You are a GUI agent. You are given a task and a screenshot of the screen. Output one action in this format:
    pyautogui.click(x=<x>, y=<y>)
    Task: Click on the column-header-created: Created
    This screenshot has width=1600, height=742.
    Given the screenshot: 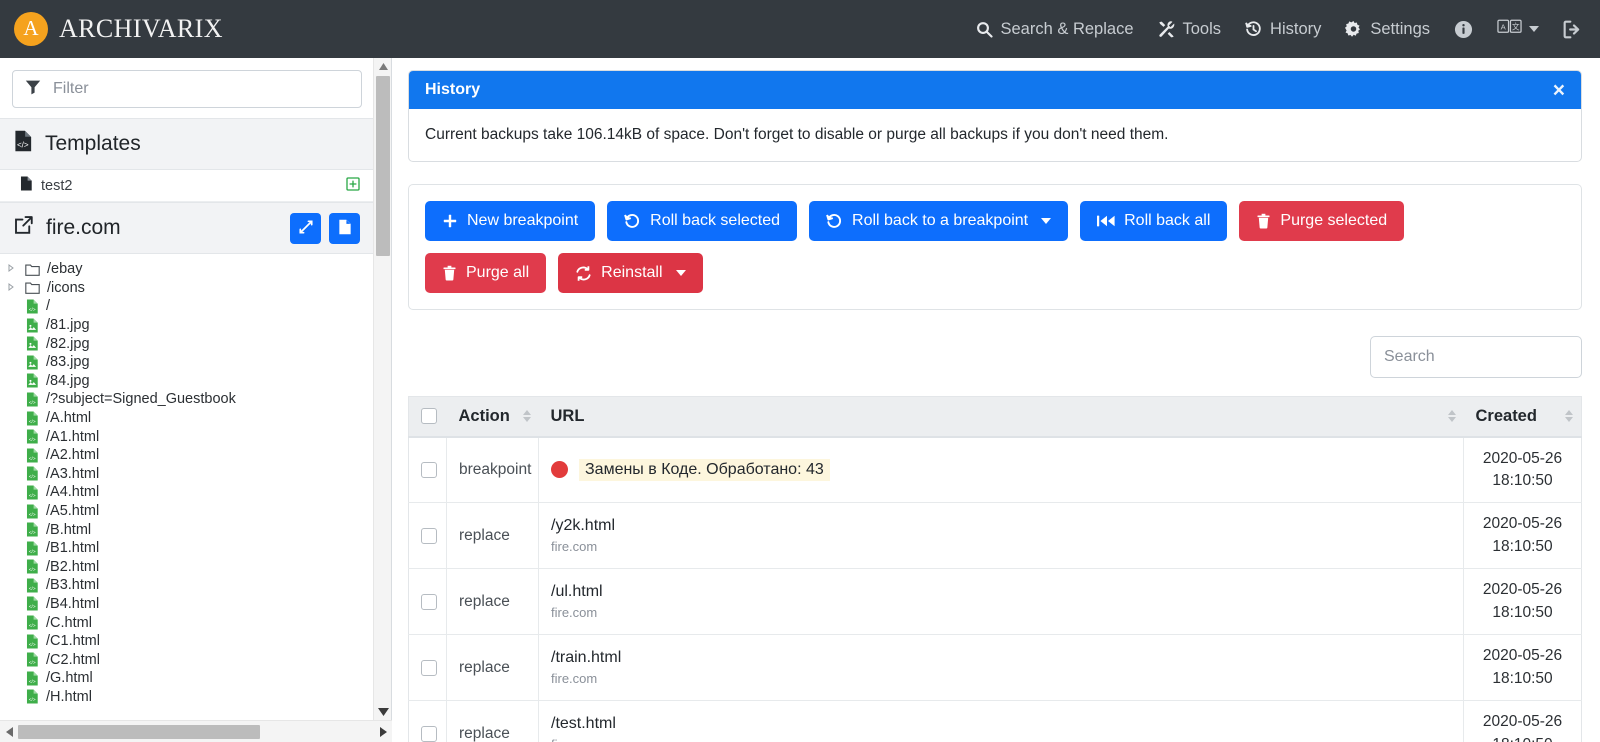 What is the action you would take?
    pyautogui.click(x=1522, y=417)
    